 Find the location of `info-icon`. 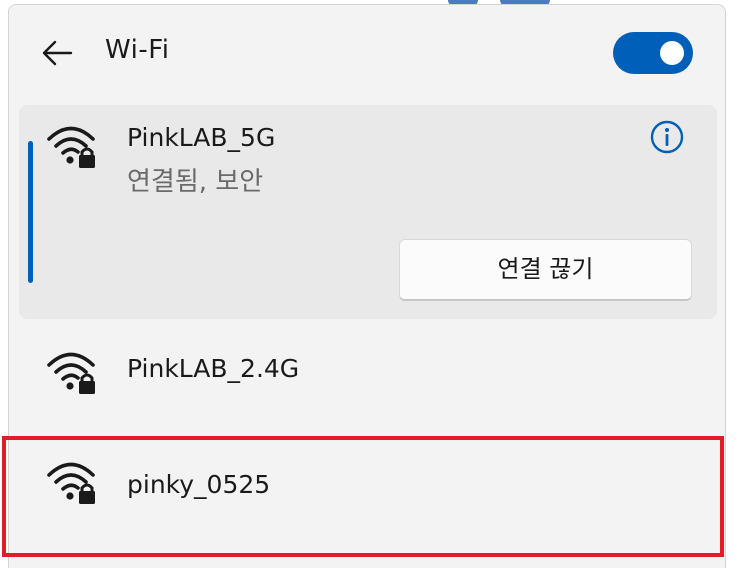

info-icon is located at coordinates (667, 137).